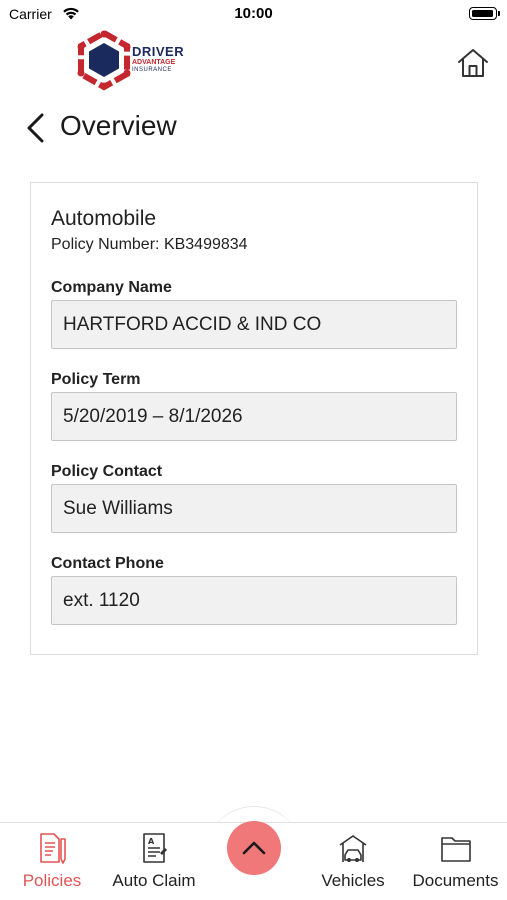  I want to click on tab-documents: Documents, so click(455, 861).